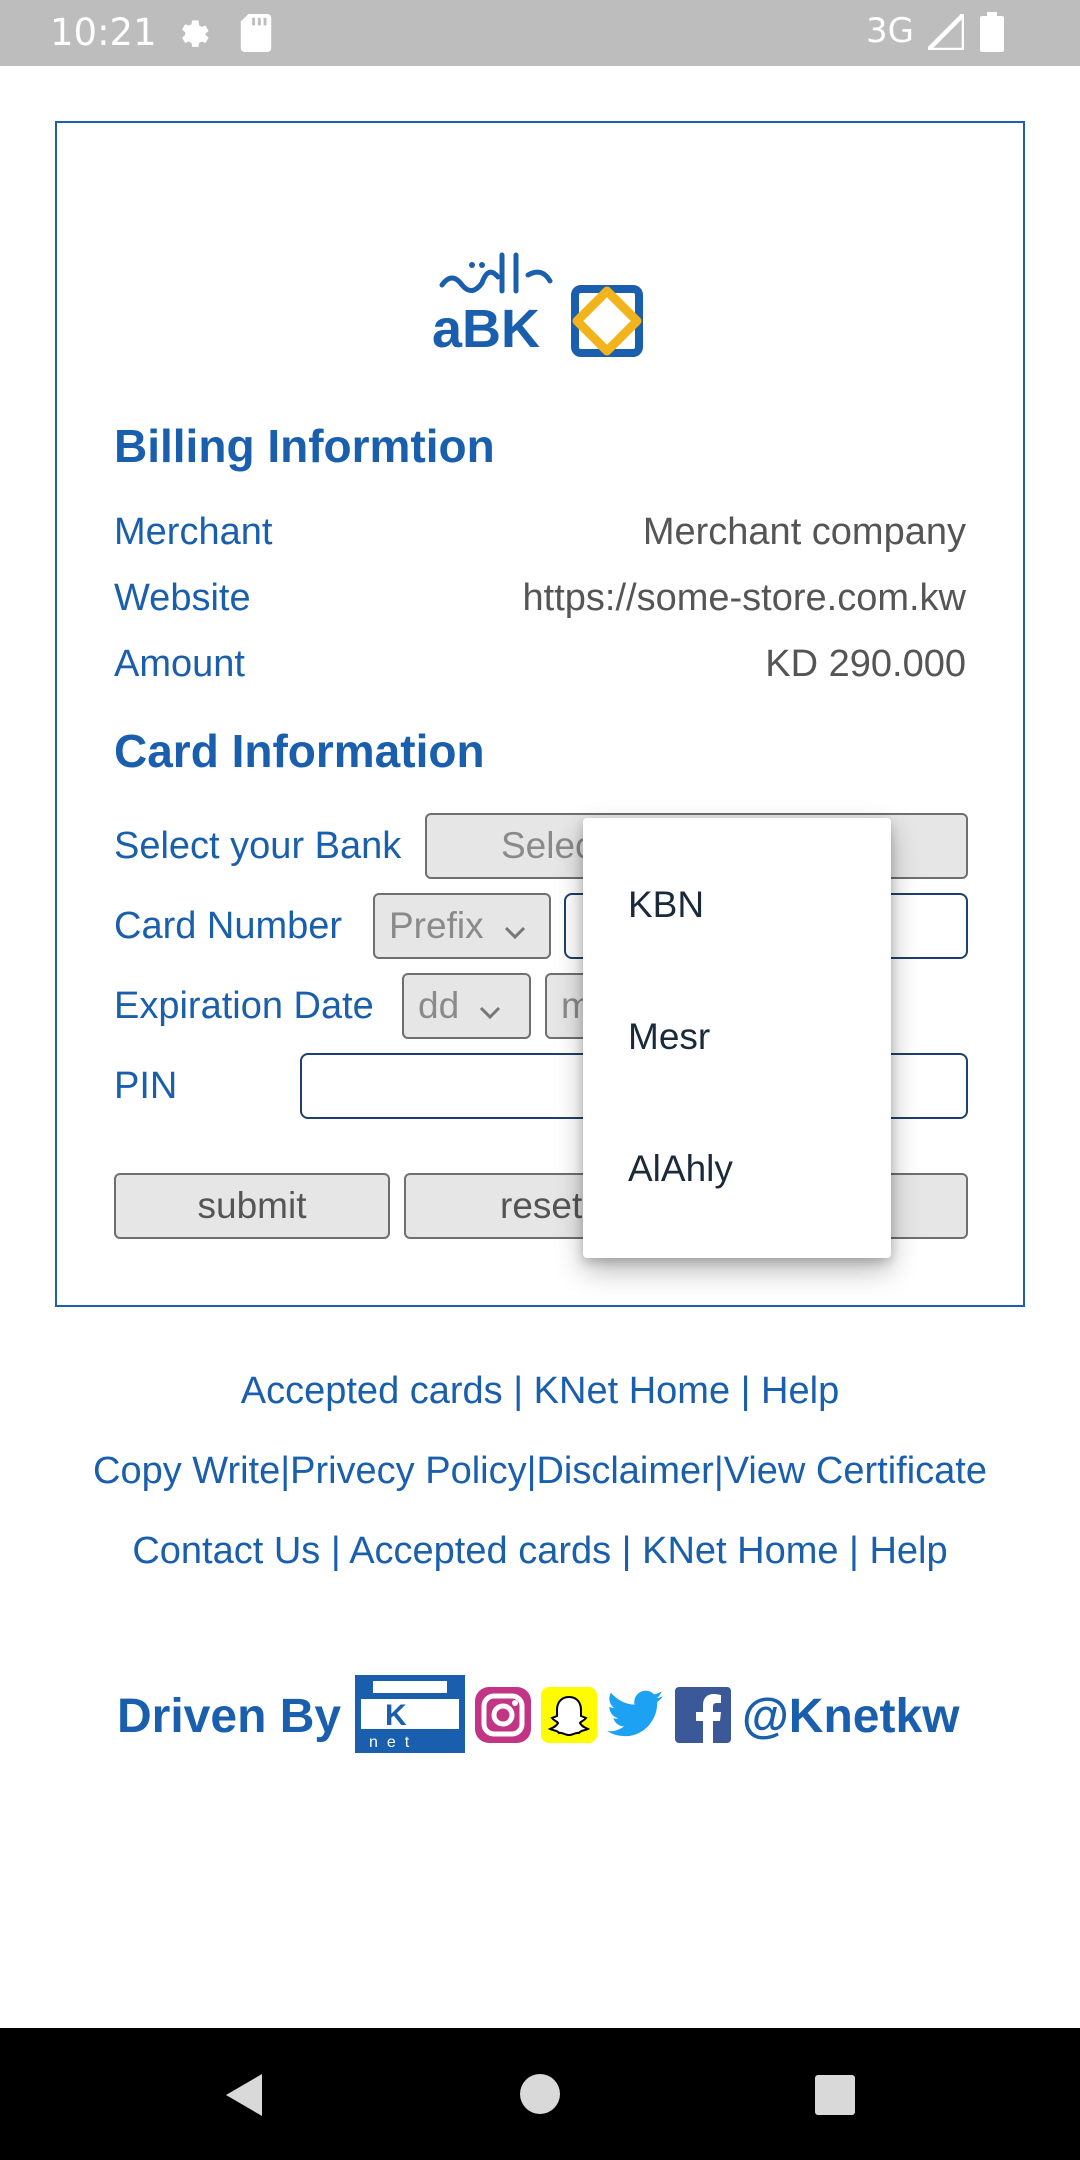  What do you see at coordinates (396, 1715) in the screenshot?
I see `svg-text: K` at bounding box center [396, 1715].